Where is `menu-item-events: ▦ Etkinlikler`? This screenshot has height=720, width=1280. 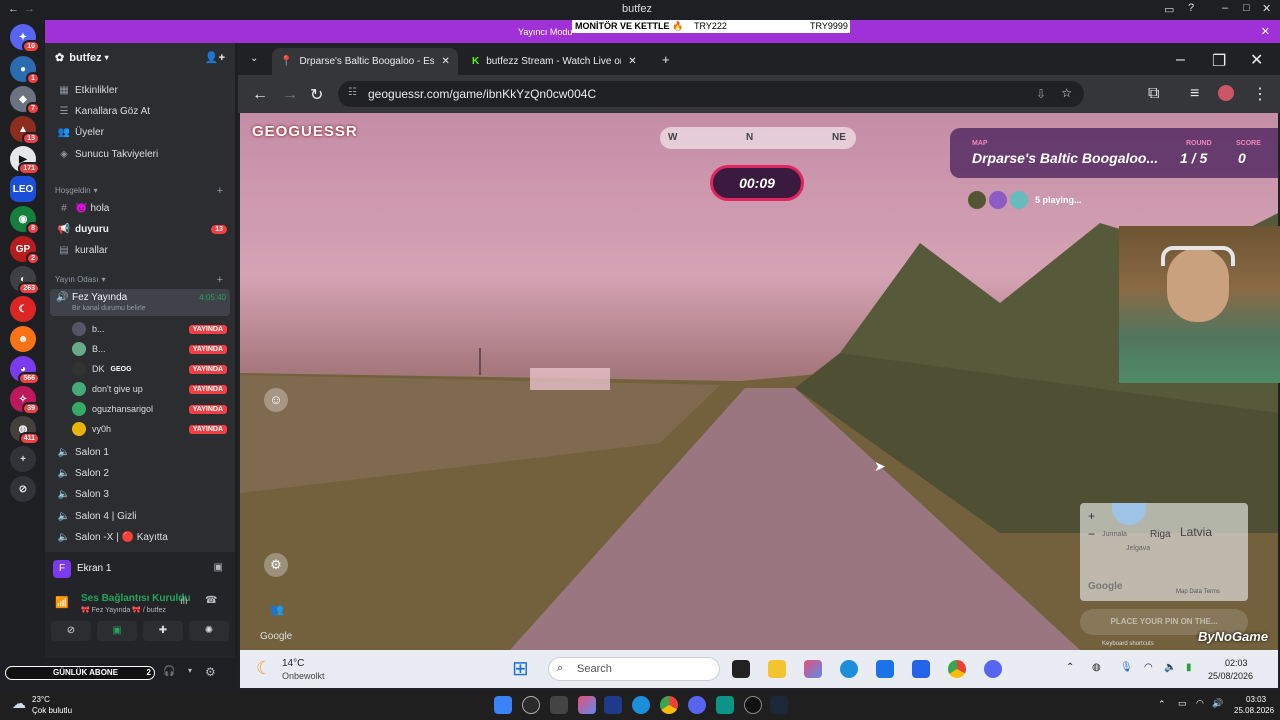 menu-item-events: ▦ Etkinlikler is located at coordinates (140, 90).